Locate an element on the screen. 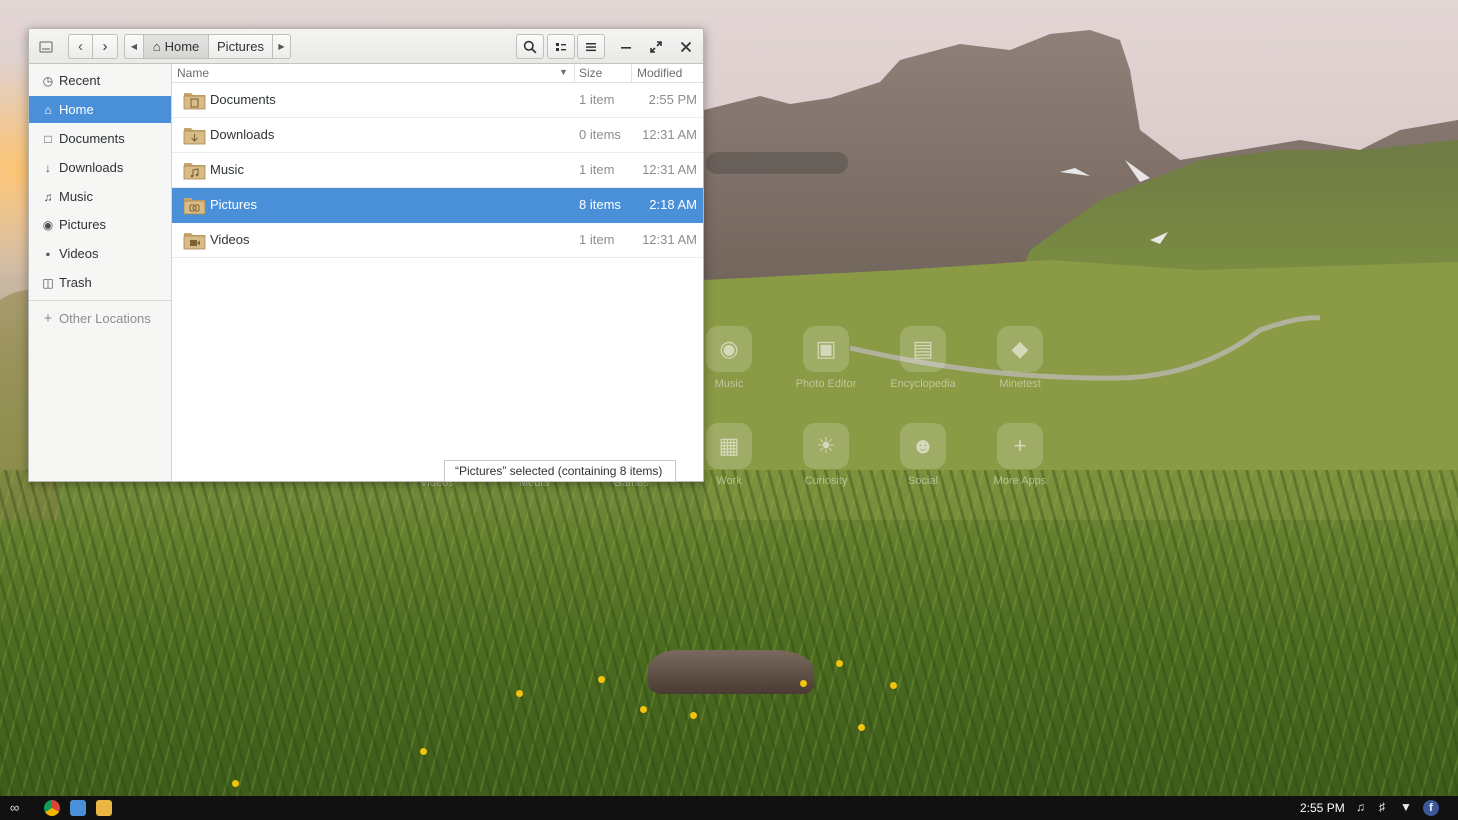 This screenshot has height=820, width=1458. download-icon: ↓ is located at coordinates (48, 167).